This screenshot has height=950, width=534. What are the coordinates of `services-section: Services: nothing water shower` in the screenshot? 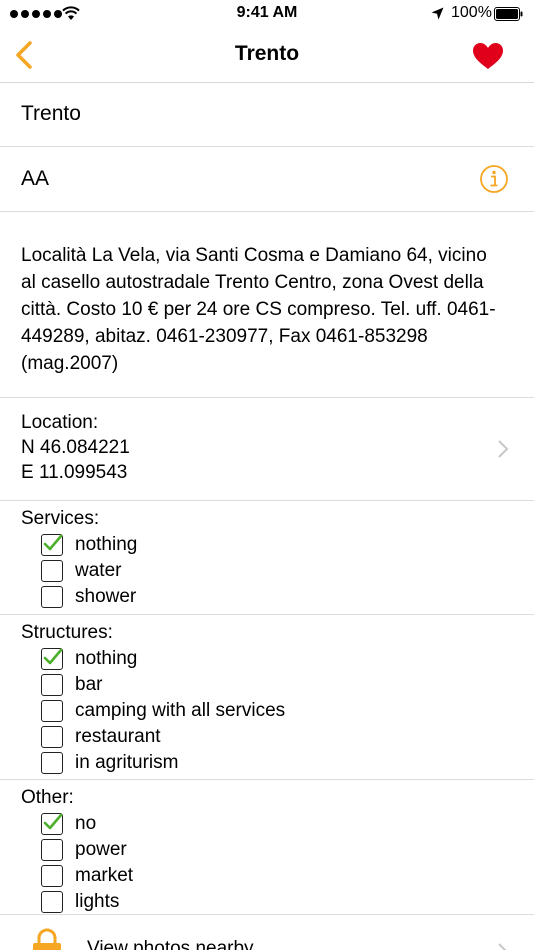 It's located at (267, 558).